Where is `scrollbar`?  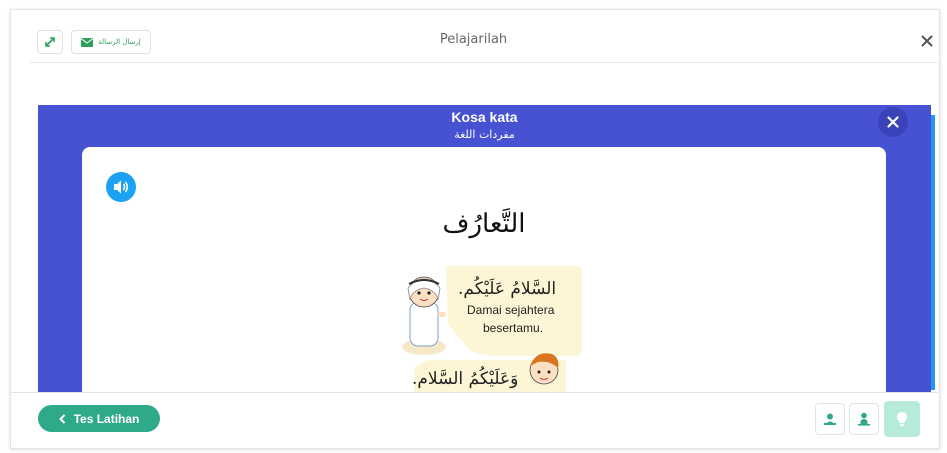 scrollbar is located at coordinates (933, 252).